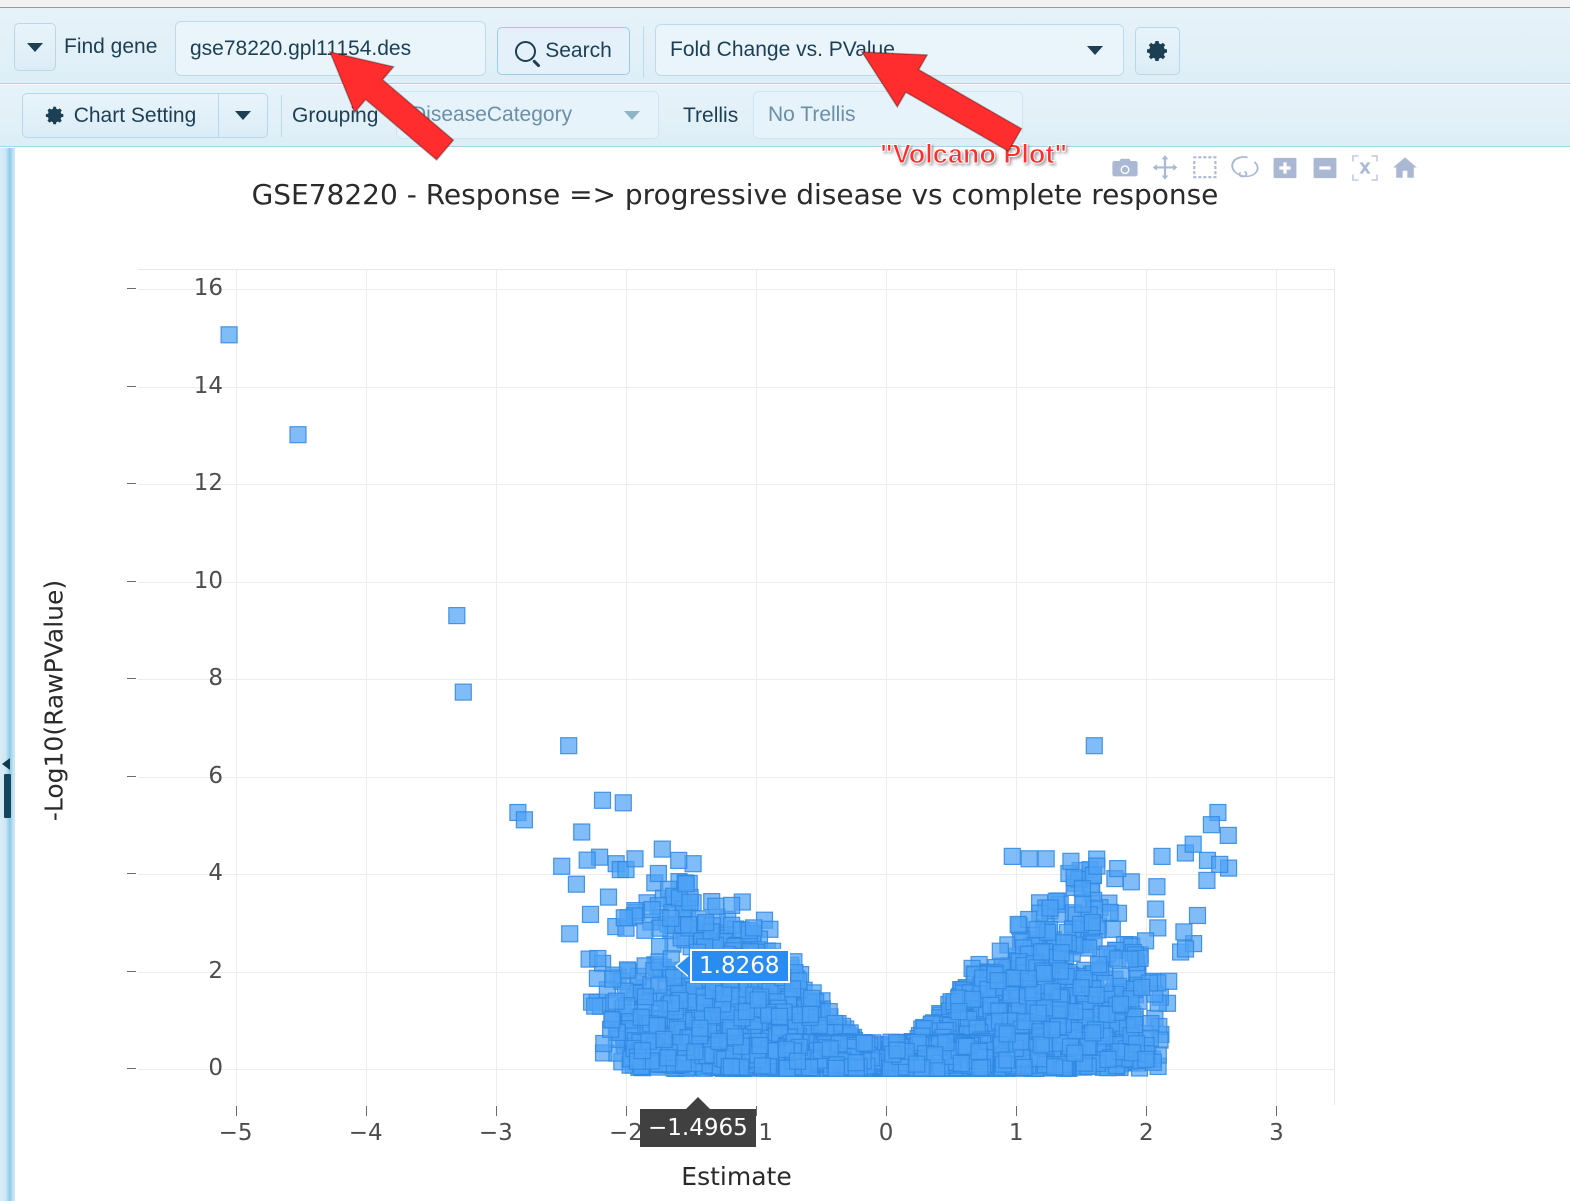 Image resolution: width=1570 pixels, height=1201 pixels. I want to click on x-axis-tick-label: −3, so click(495, 1133).